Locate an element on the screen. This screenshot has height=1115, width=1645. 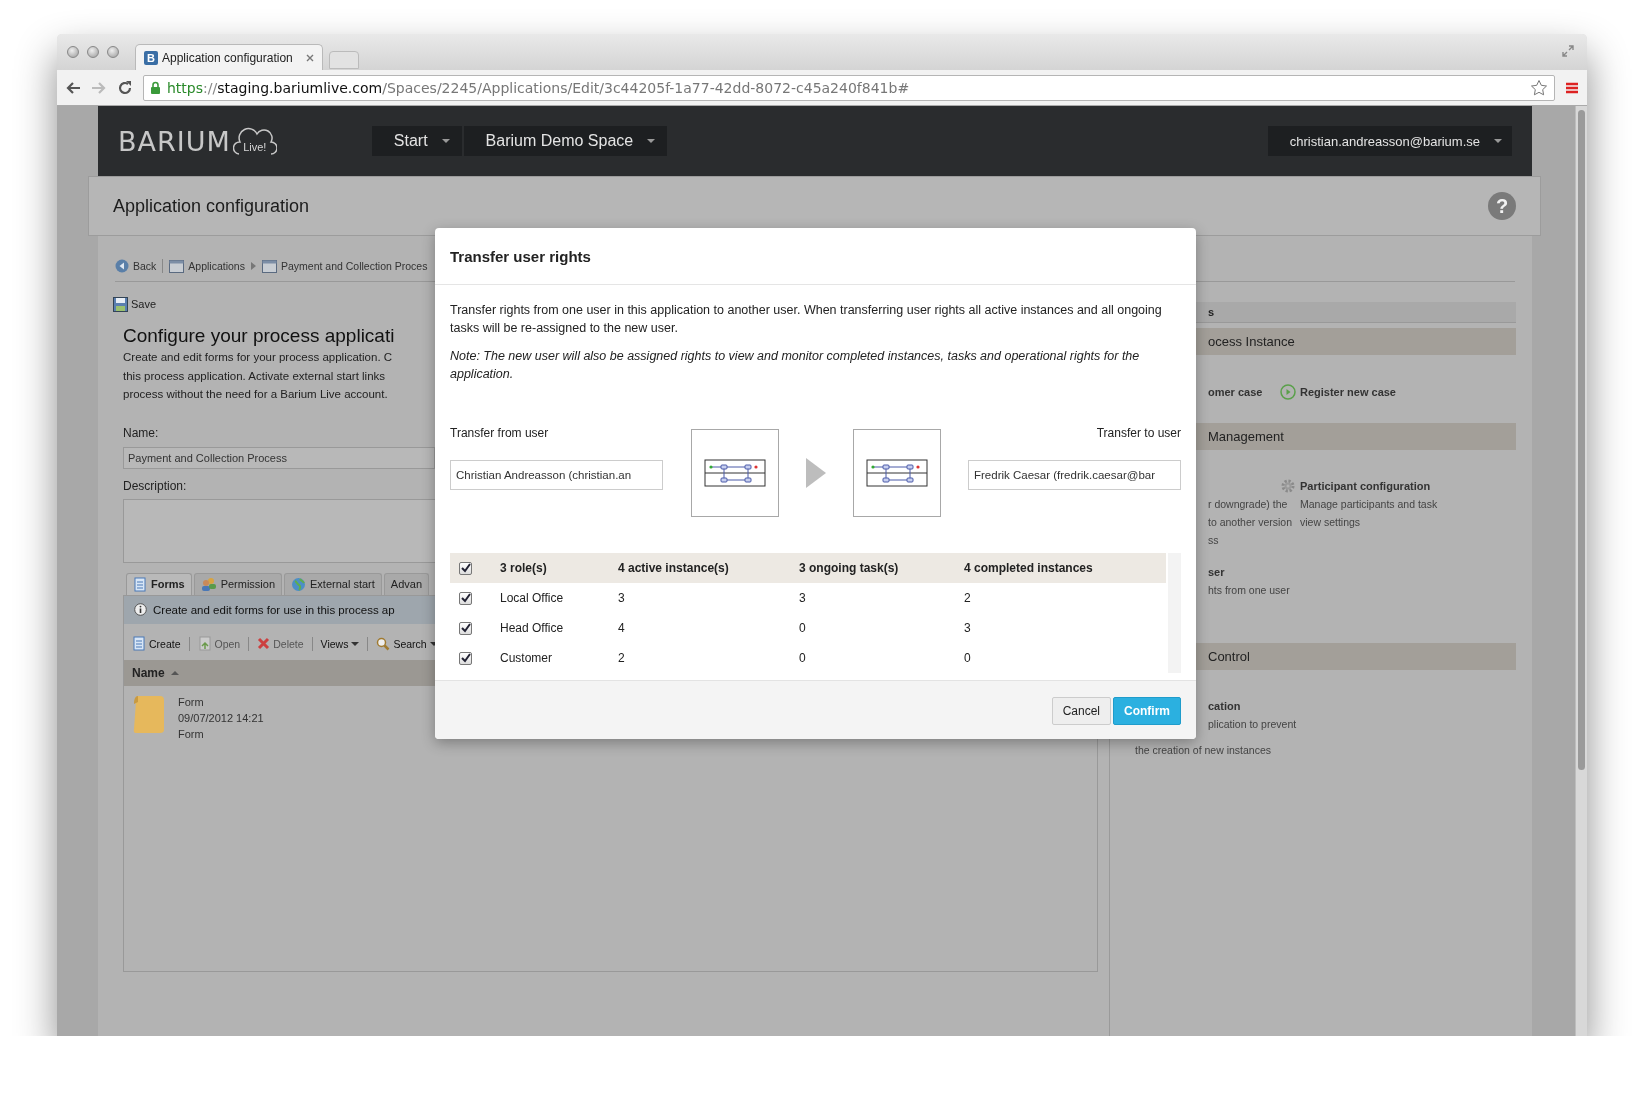
breadcrumb-link: Applications is located at coordinates (207, 266).